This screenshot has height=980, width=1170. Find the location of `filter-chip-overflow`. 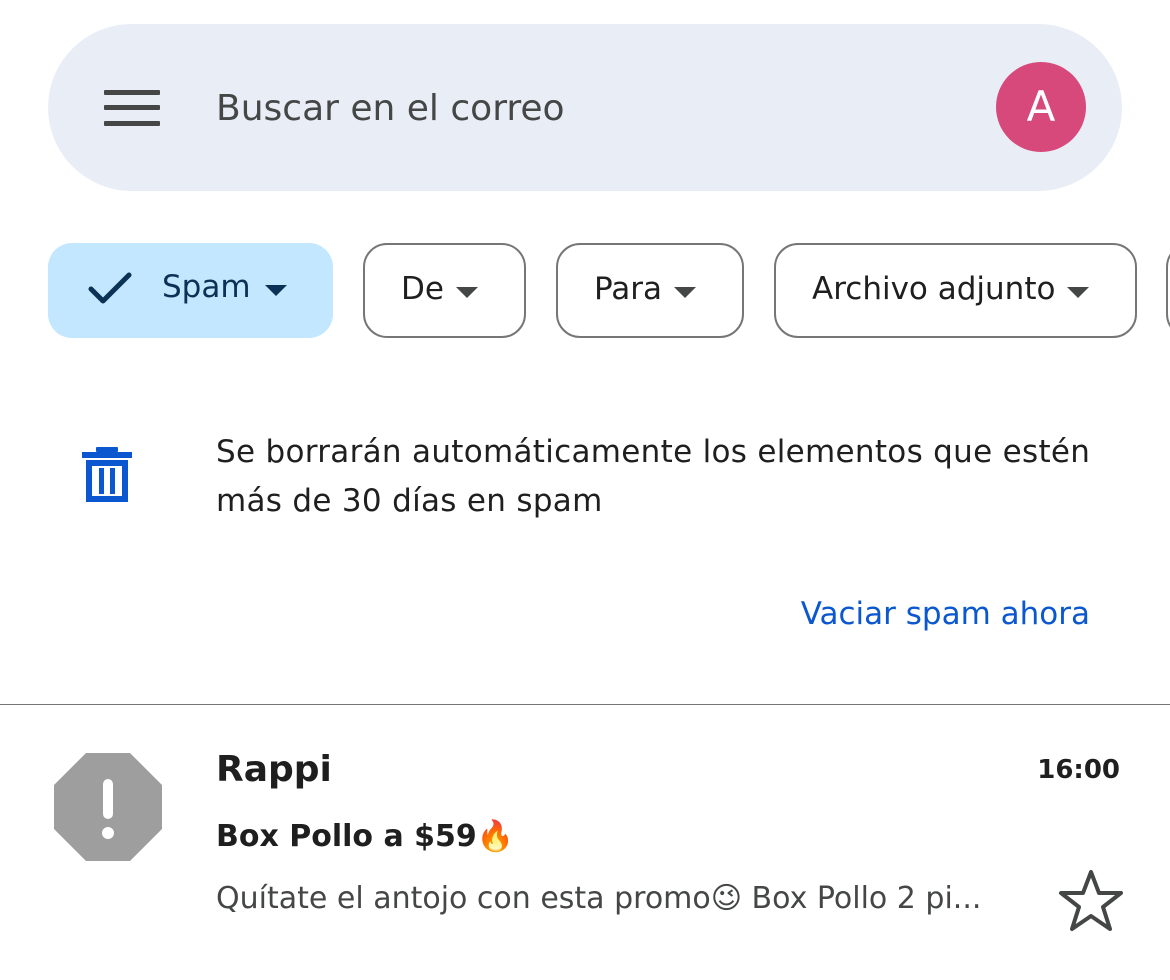

filter-chip-overflow is located at coordinates (1168, 290).